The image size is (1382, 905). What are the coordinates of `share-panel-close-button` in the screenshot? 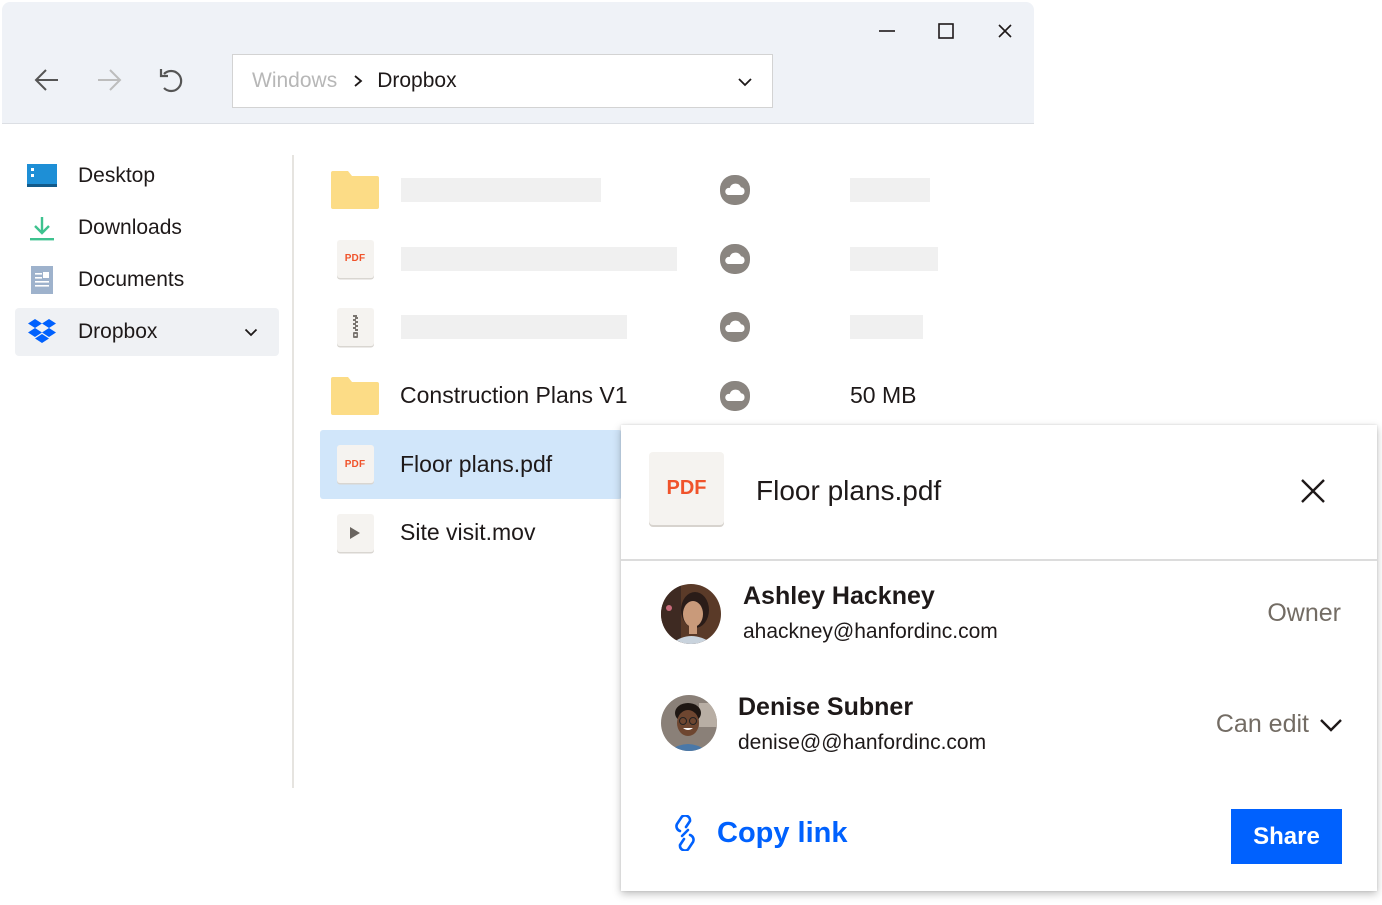 It's located at (1313, 491).